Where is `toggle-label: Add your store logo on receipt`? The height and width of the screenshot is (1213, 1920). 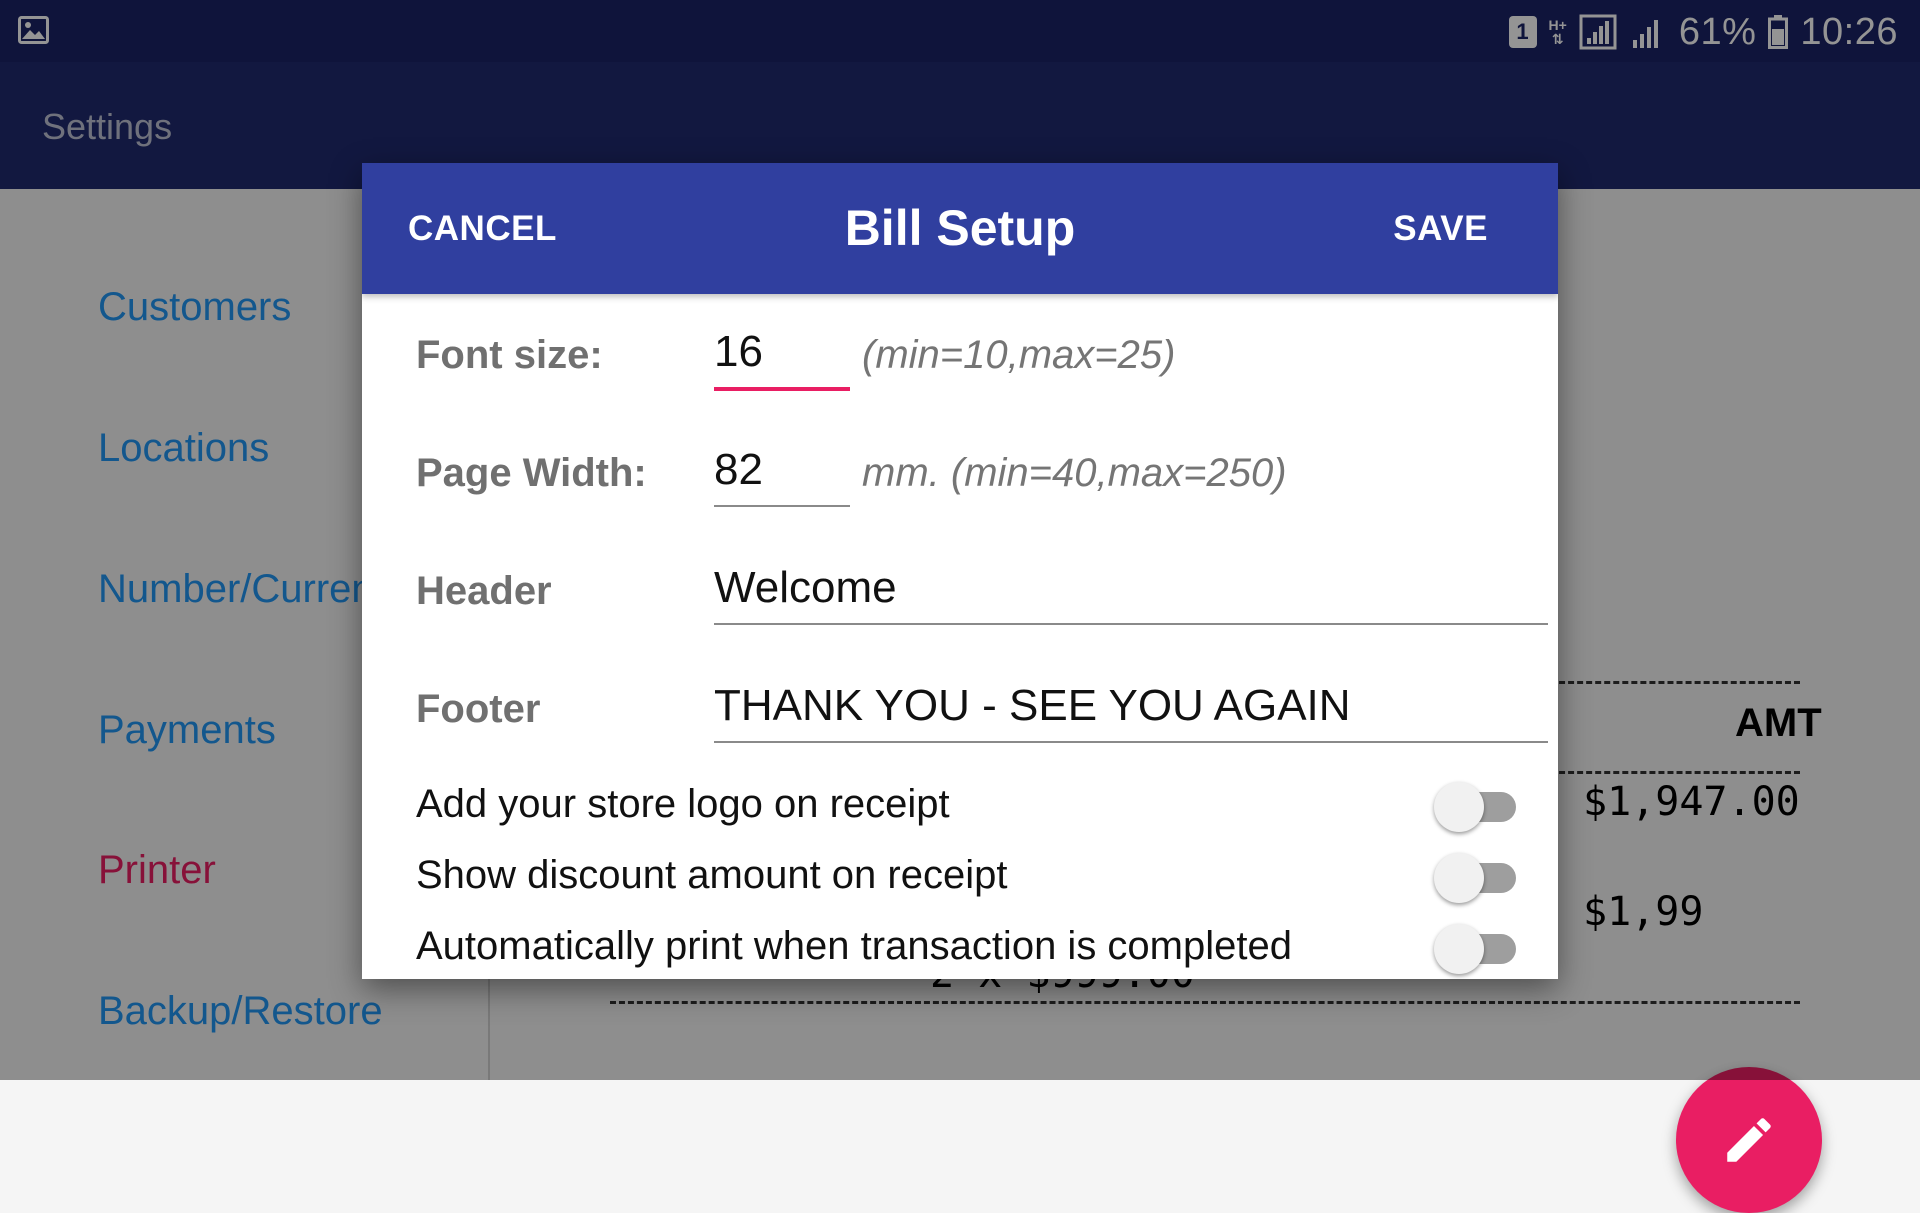 toggle-label: Add your store logo on receipt is located at coordinates (683, 804).